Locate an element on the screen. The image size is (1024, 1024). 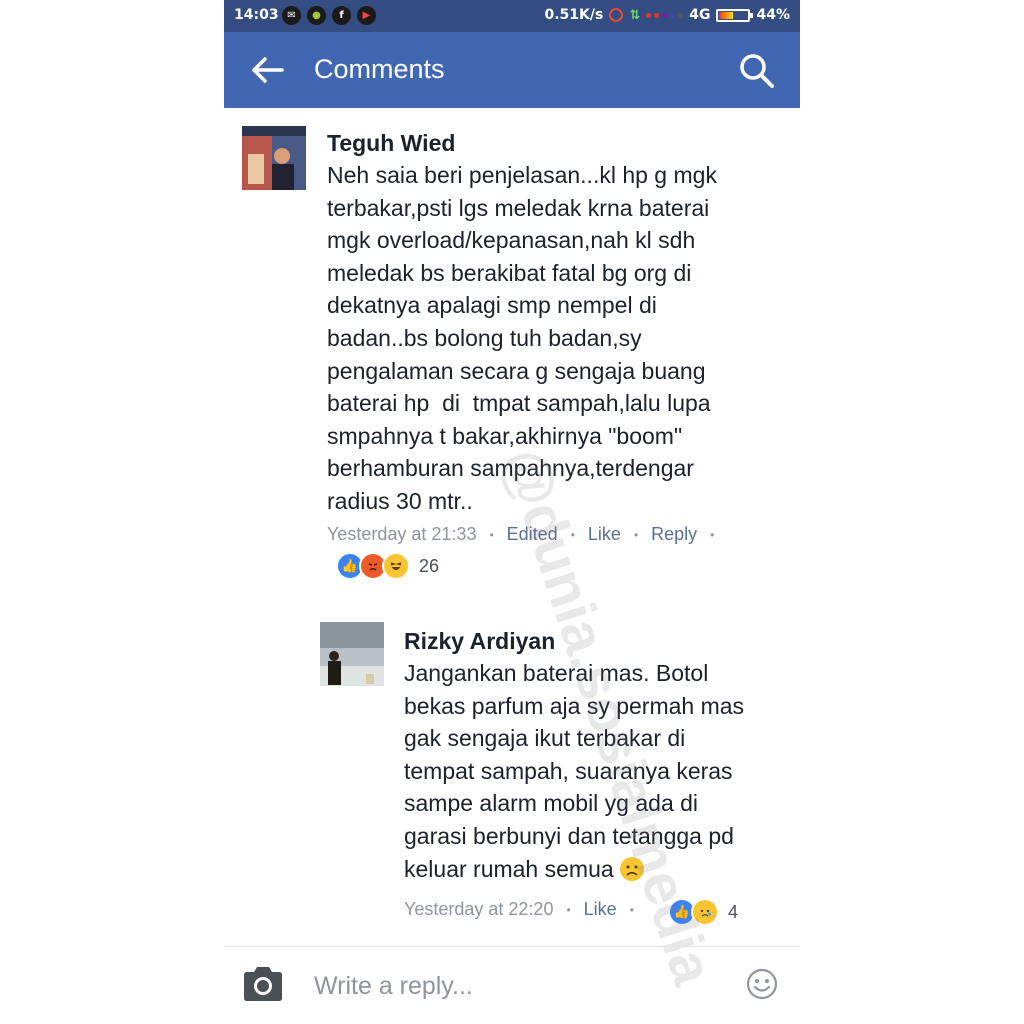
comment-actions: Yesterday at 22:20 • Like • is located at coordinates (525, 909).